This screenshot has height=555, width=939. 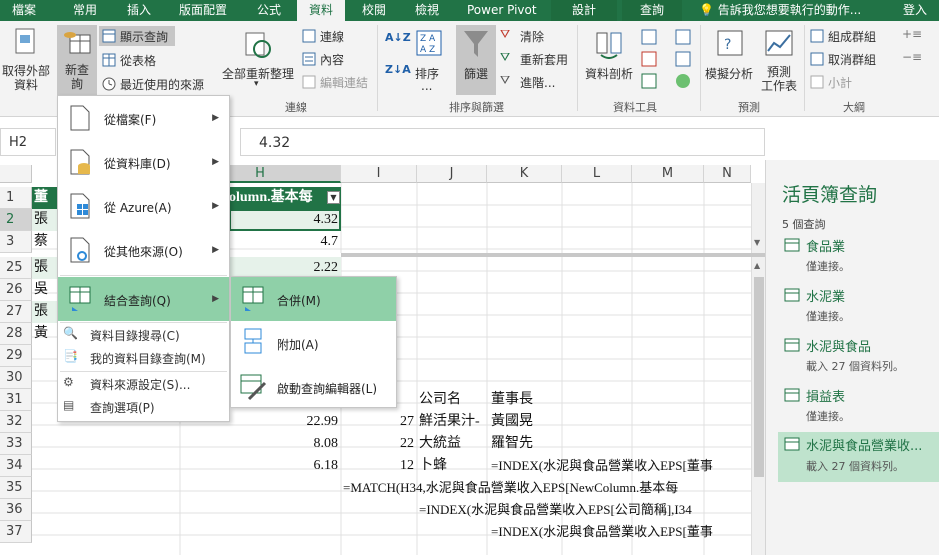 I want to click on row-header: 34, so click(x=16, y=466).